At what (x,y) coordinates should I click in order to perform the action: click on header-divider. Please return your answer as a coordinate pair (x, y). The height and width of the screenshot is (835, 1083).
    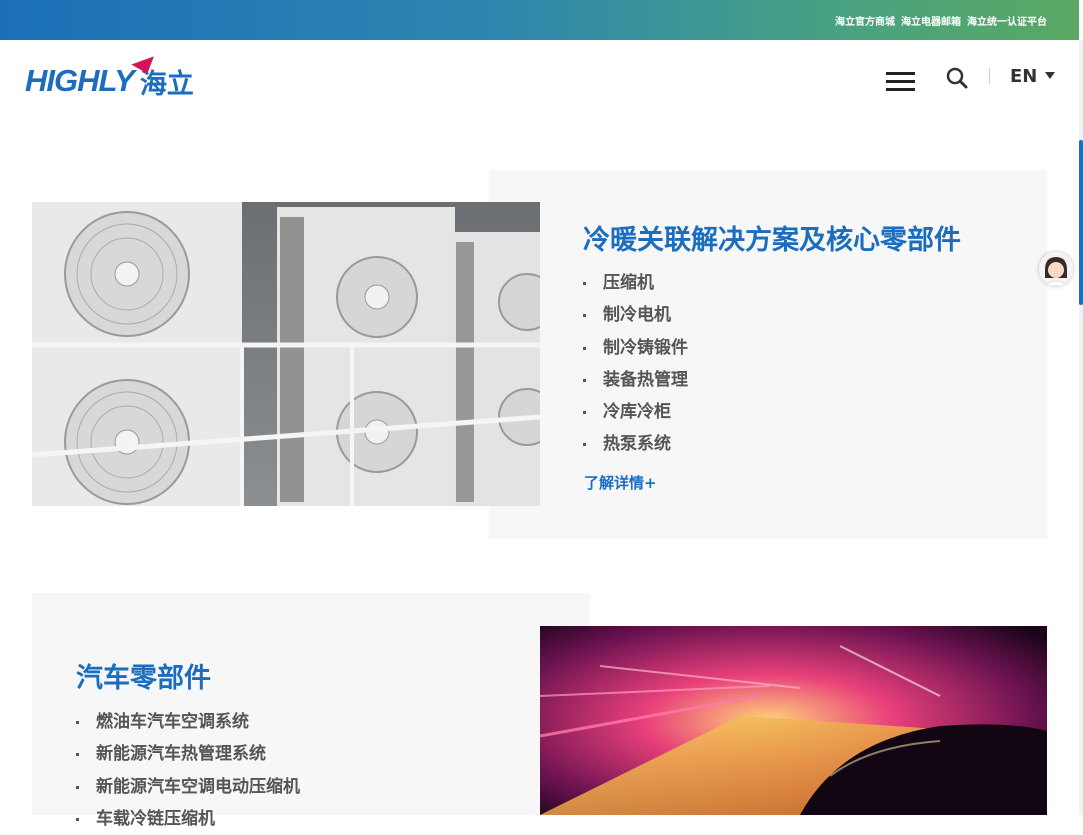
    Looking at the image, I should click on (989, 76).